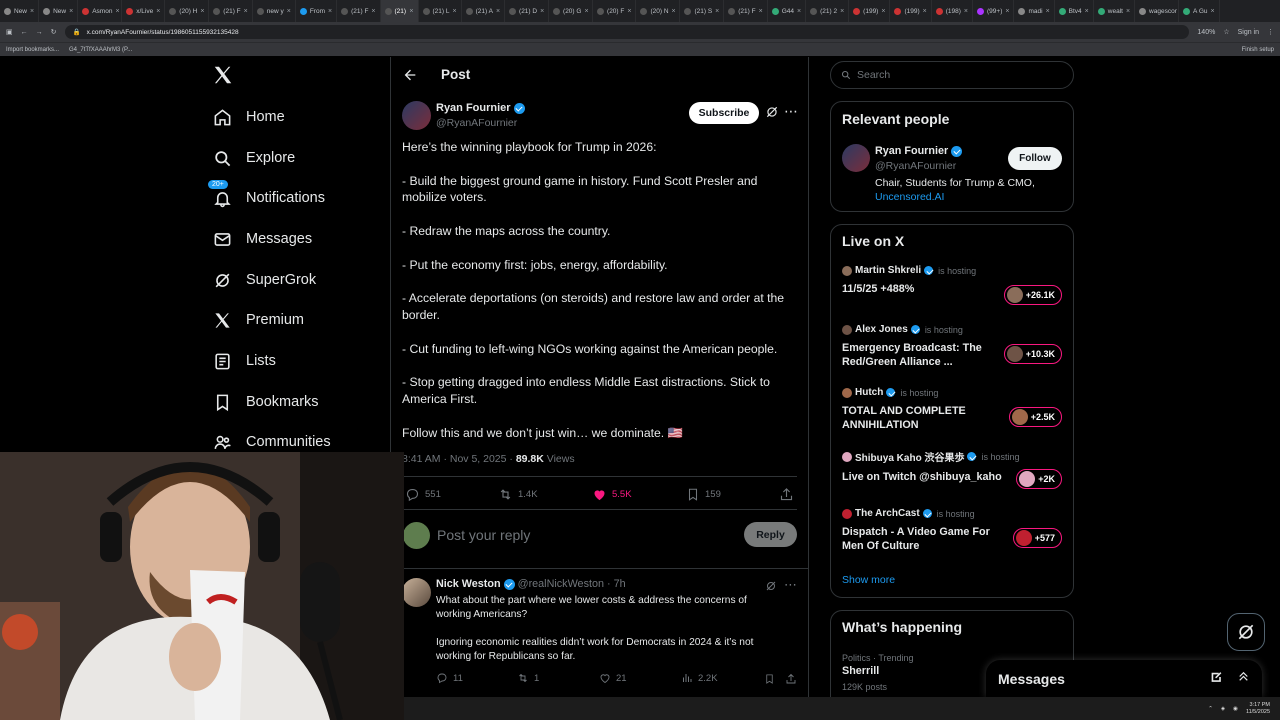  Describe the element at coordinates (258, 320) in the screenshot. I see `nav-item-premium: Premium` at that location.